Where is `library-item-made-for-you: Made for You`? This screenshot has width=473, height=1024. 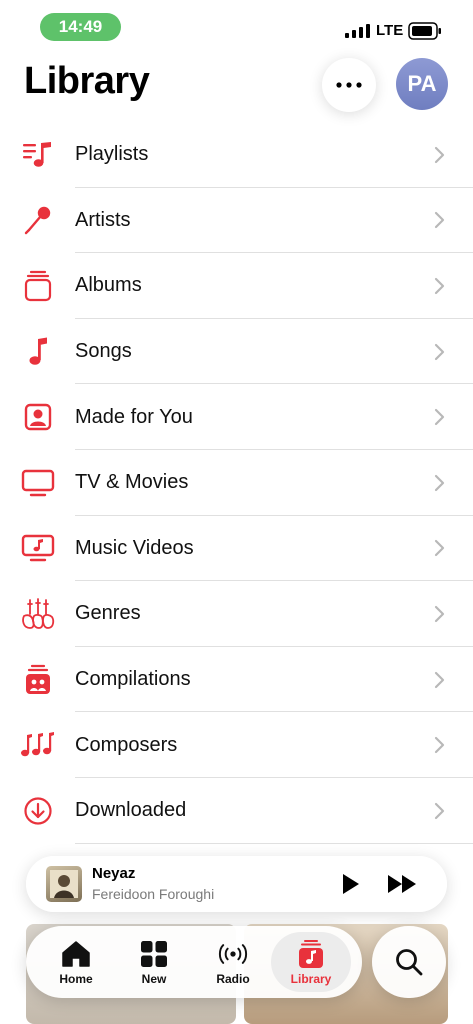
library-item-made-for-you: Made for You is located at coordinates (236, 417).